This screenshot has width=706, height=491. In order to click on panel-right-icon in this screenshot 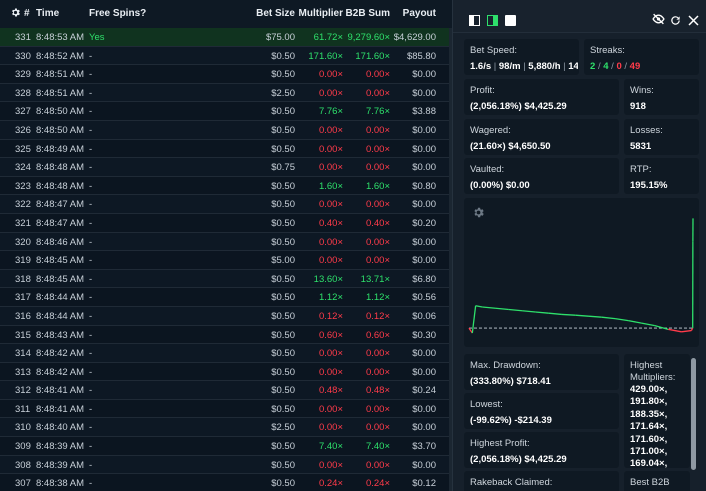, I will do `click(492, 19)`.